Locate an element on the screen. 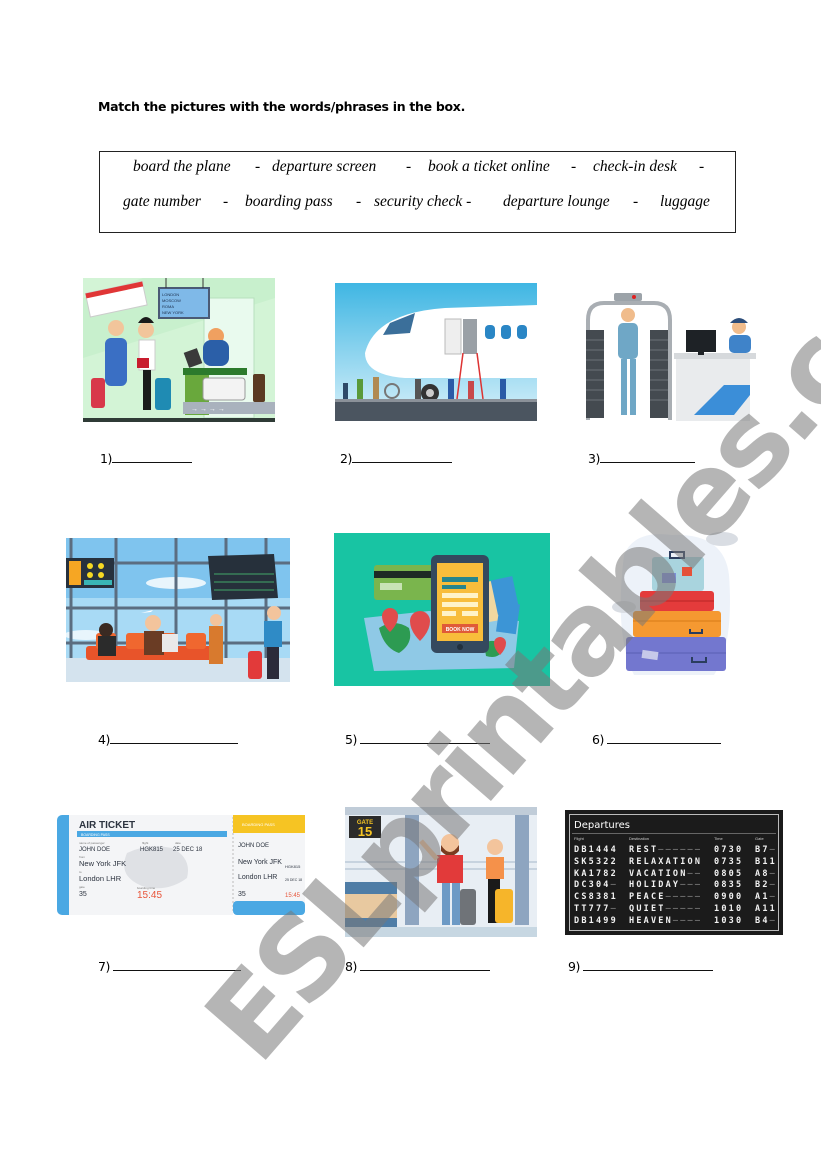 The image size is (821, 1161). departures-cell: 0805 is located at coordinates (729, 873).